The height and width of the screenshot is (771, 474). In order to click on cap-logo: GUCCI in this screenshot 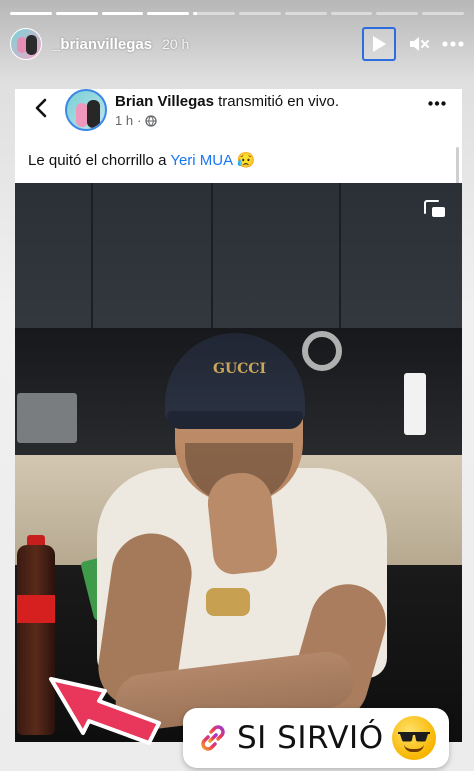, I will do `click(239, 369)`.